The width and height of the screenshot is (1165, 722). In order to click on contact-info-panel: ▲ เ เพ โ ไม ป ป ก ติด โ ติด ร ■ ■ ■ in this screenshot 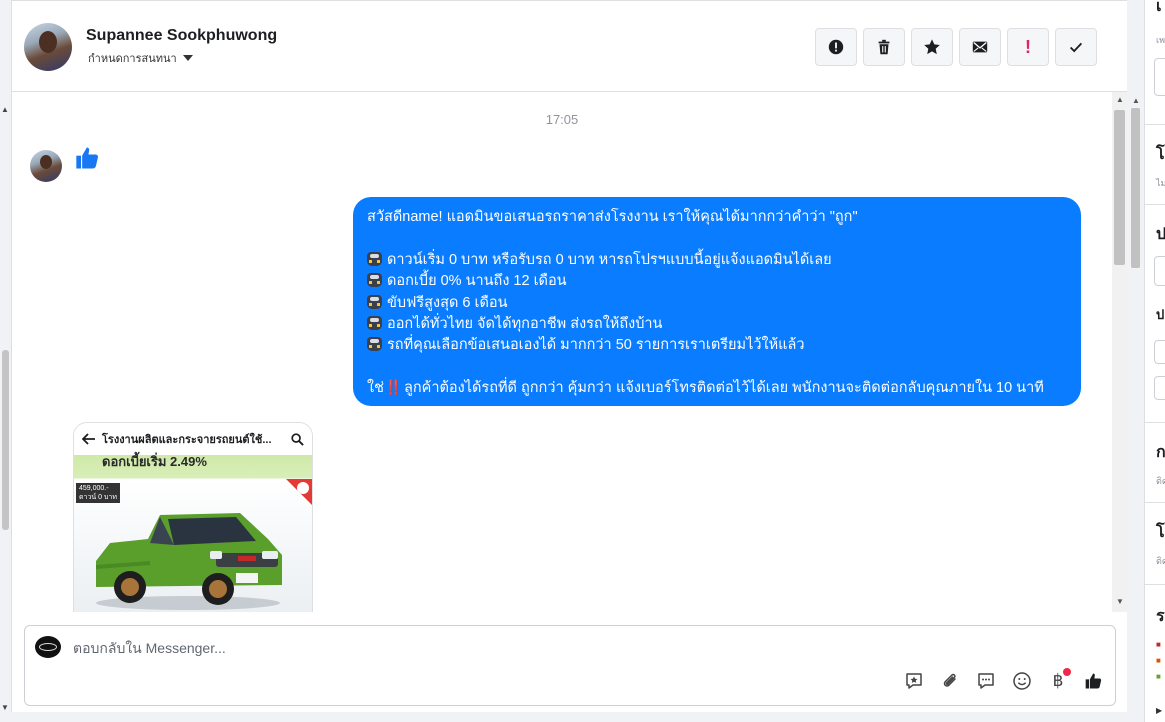, I will do `click(1146, 361)`.